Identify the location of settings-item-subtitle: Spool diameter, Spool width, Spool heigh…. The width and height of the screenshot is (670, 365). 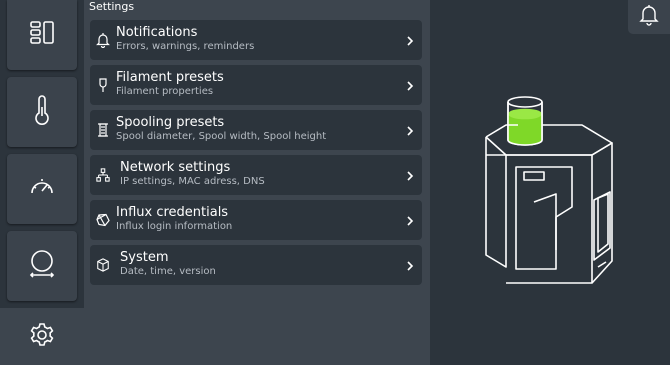
(221, 136).